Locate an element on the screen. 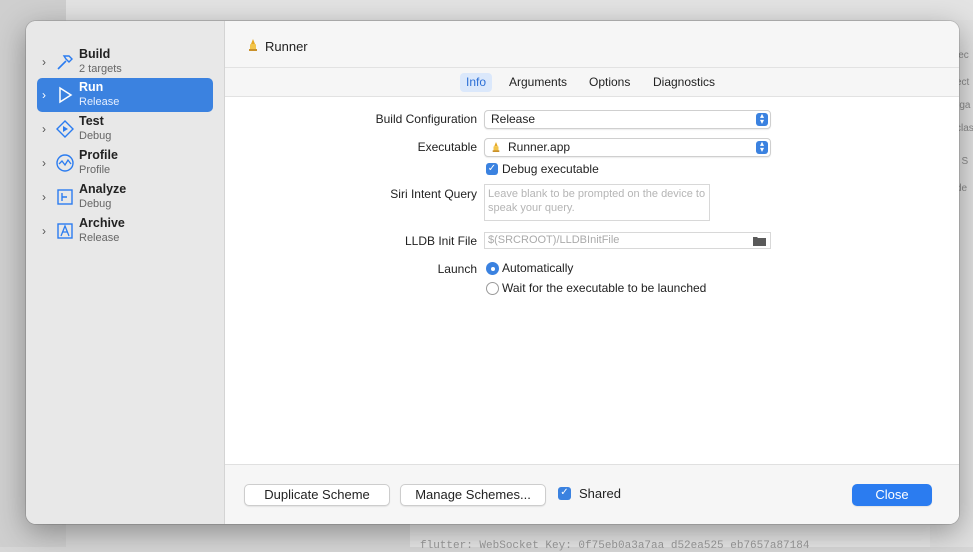 This screenshot has width=973, height=552. lldb-init-file-input: $(SRCROOT)/LLDBInitFile is located at coordinates (627, 240).